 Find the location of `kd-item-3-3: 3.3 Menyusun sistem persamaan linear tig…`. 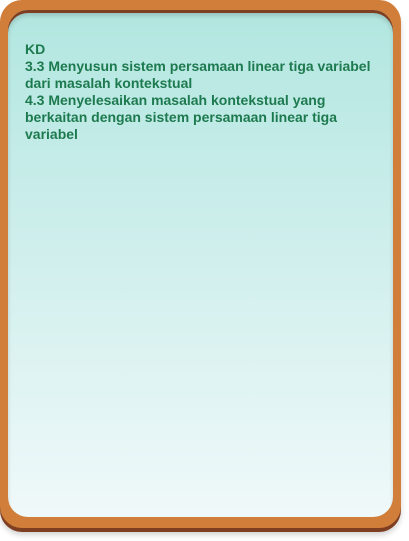

kd-item-3-3: 3.3 Menyusun sistem persamaan linear tig… is located at coordinates (198, 74).